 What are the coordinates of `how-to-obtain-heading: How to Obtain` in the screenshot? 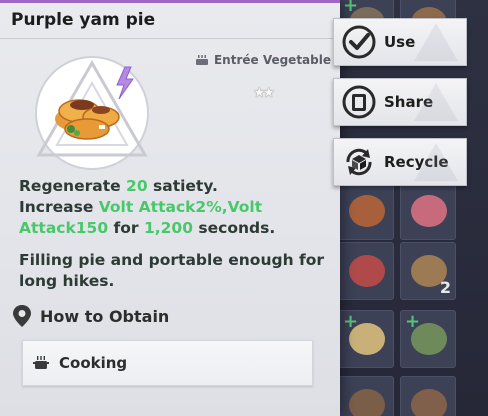 It's located at (90, 316).